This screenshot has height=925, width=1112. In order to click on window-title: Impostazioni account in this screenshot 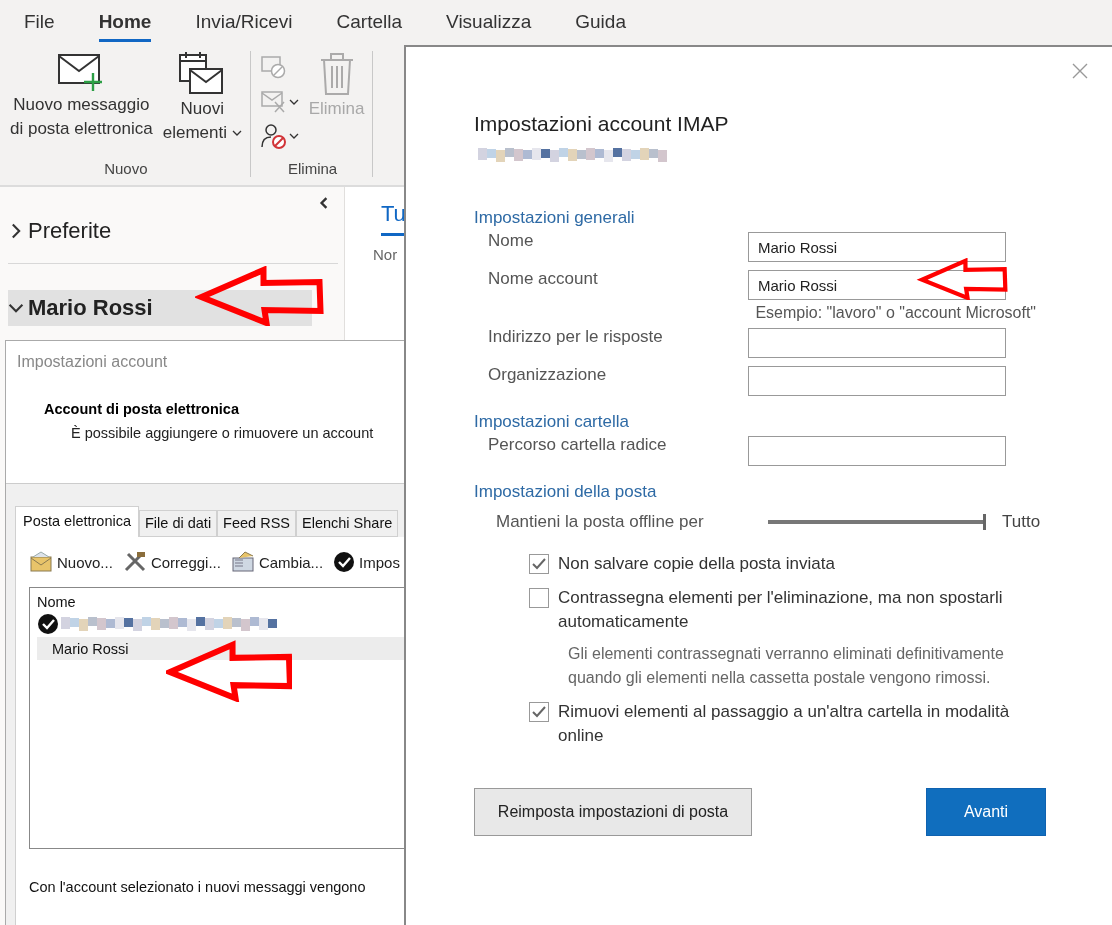, I will do `click(93, 362)`.